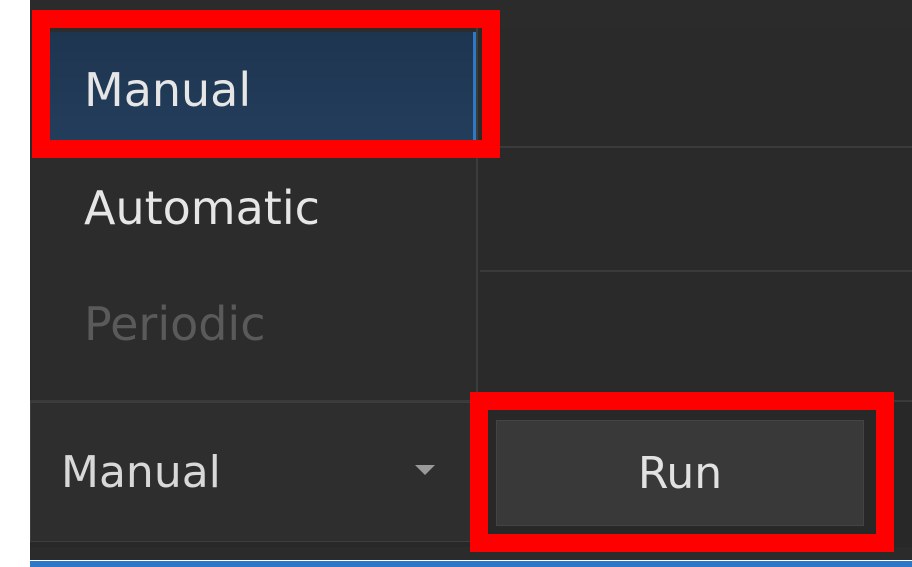  Describe the element at coordinates (254, 90) in the screenshot. I see `menu-item-manual: Manual` at that location.